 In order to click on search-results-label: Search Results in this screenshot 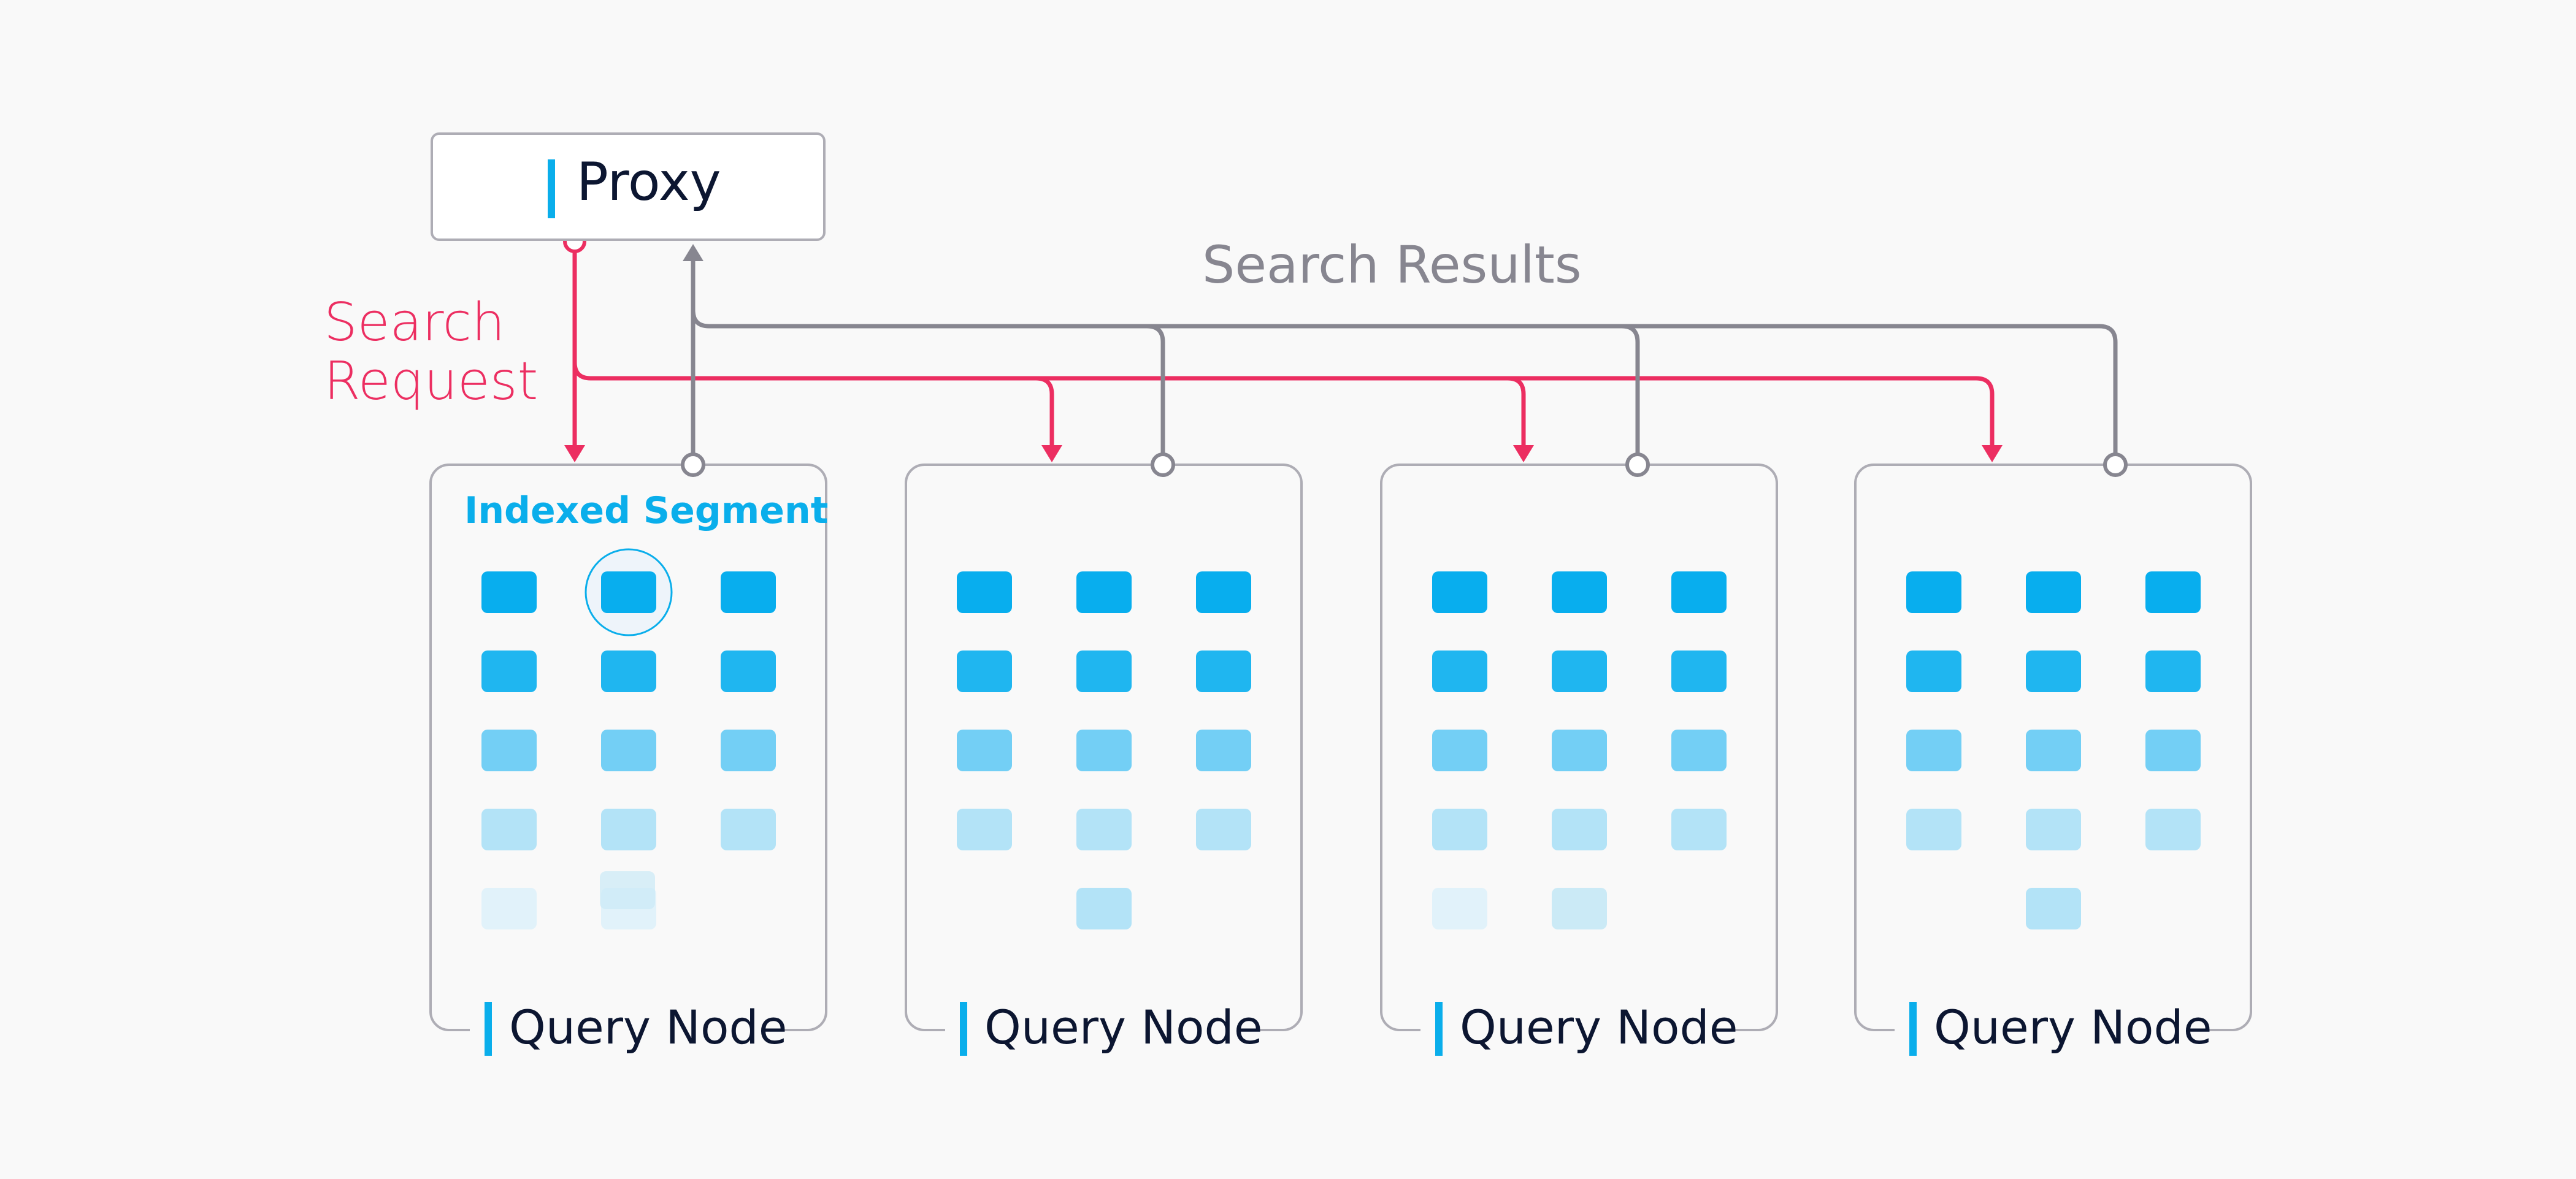, I will do `click(1392, 265)`.